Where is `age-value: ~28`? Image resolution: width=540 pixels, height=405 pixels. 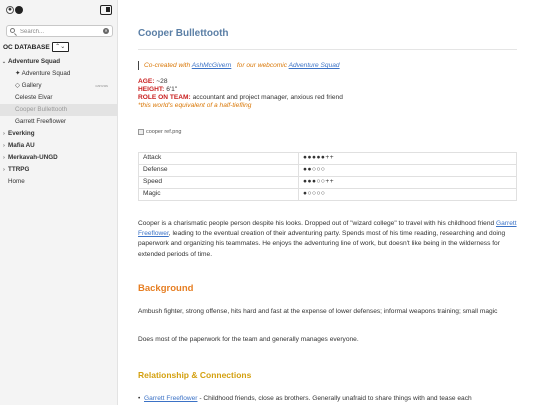
age-value: ~28 is located at coordinates (161, 81).